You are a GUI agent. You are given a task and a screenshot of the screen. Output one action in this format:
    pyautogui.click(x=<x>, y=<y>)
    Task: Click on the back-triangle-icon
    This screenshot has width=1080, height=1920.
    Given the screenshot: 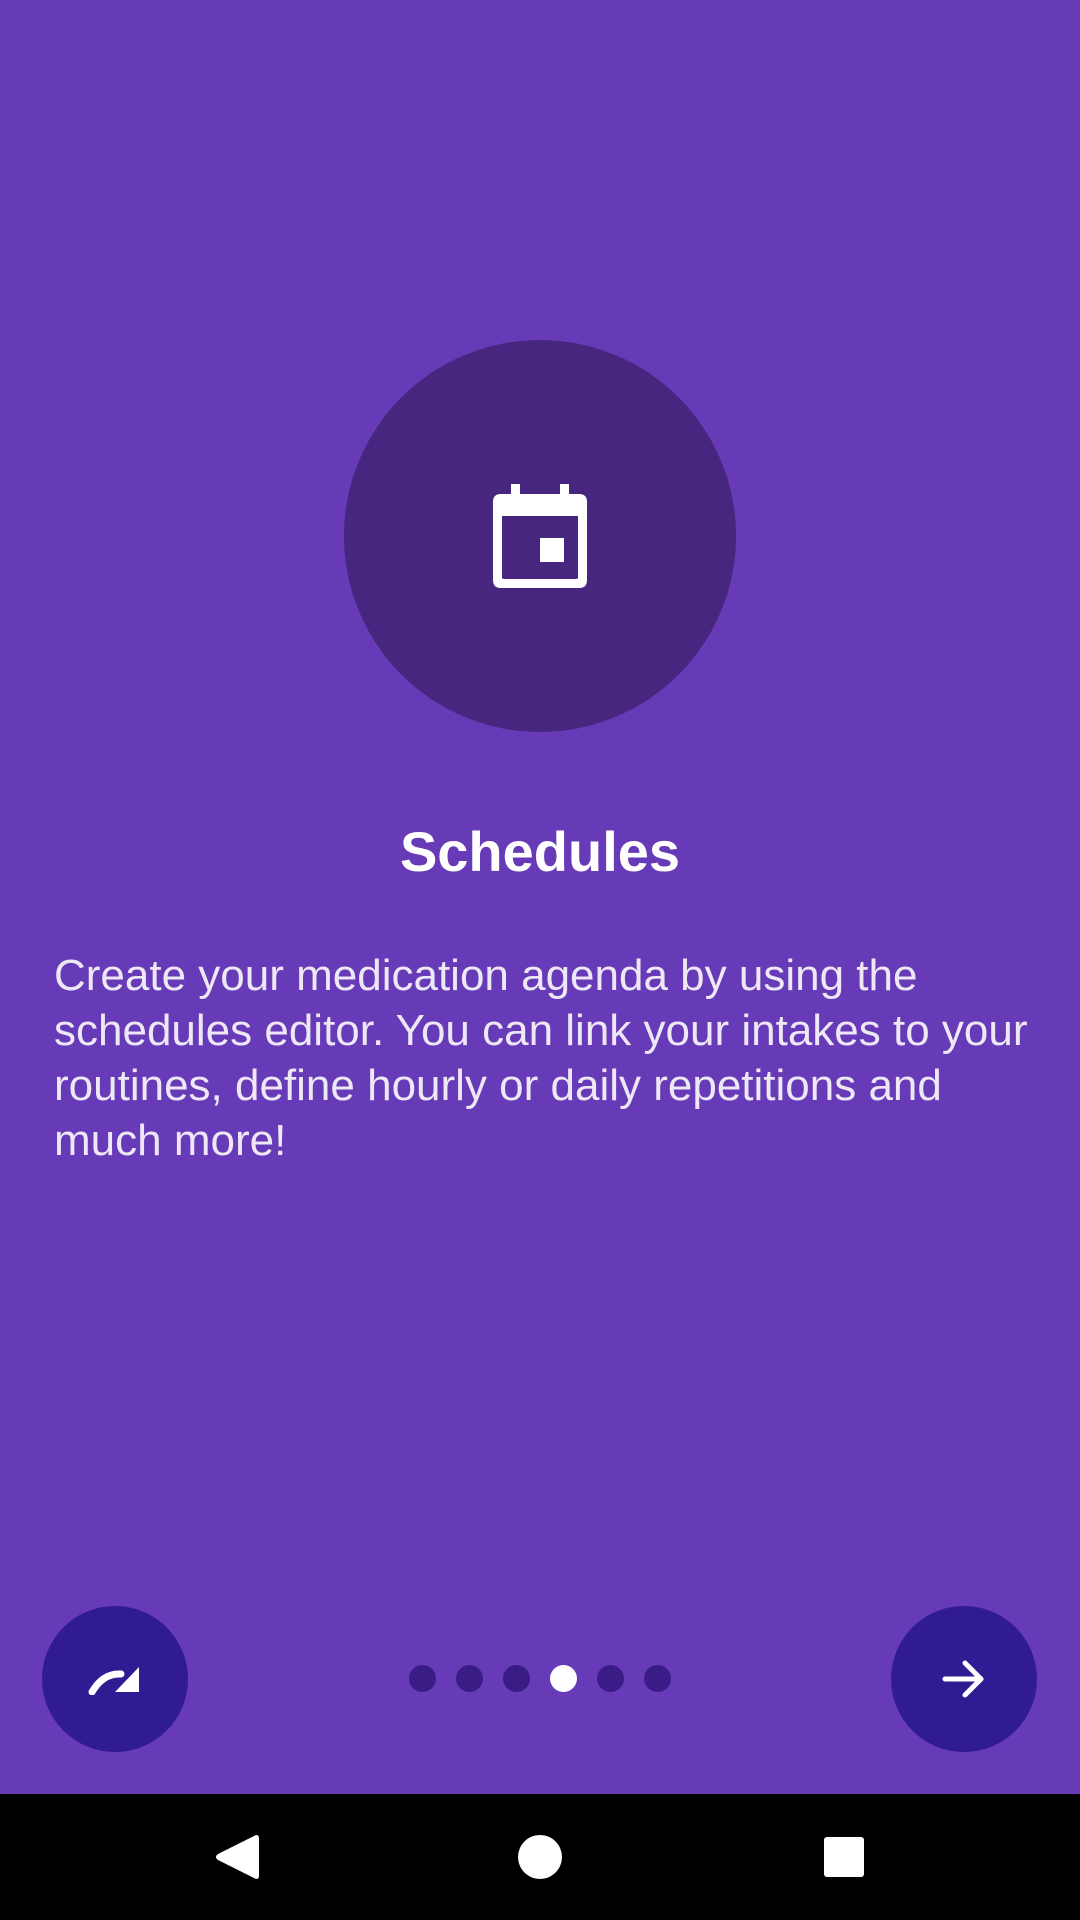 What is the action you would take?
    pyautogui.click(x=237, y=1857)
    